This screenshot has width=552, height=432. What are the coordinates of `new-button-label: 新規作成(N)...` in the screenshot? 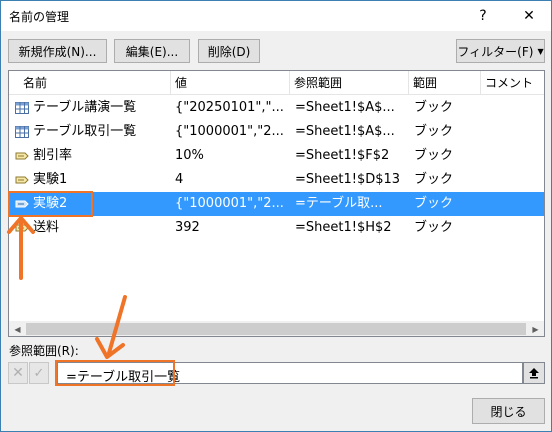 It's located at (57, 51).